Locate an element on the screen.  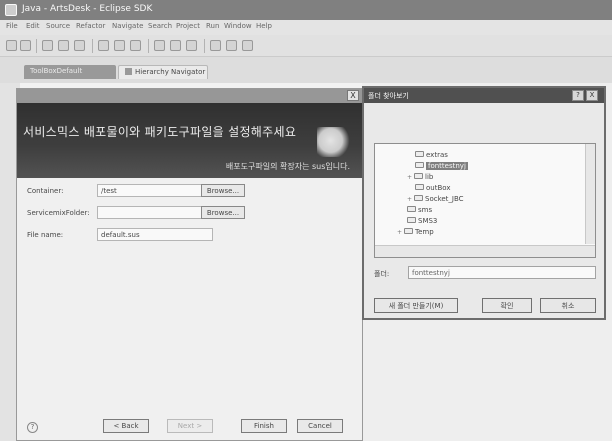
container-label: Container: is located at coordinates (45, 191).